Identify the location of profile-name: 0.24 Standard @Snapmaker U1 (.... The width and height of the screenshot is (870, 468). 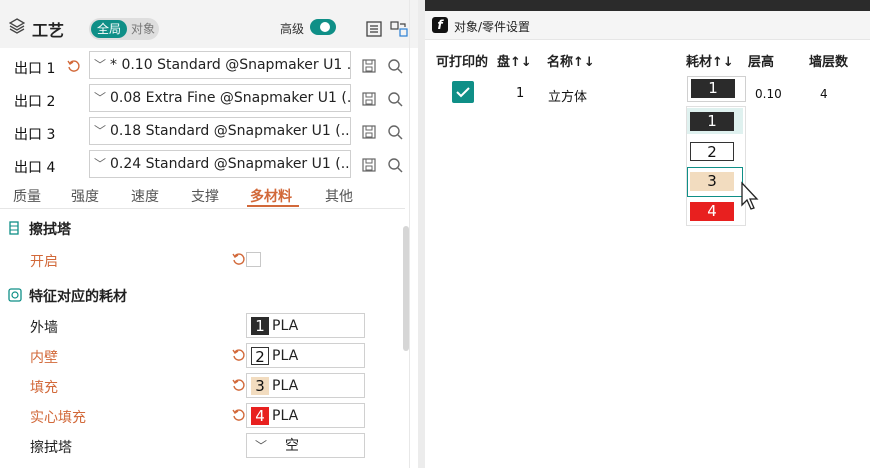
(230, 164).